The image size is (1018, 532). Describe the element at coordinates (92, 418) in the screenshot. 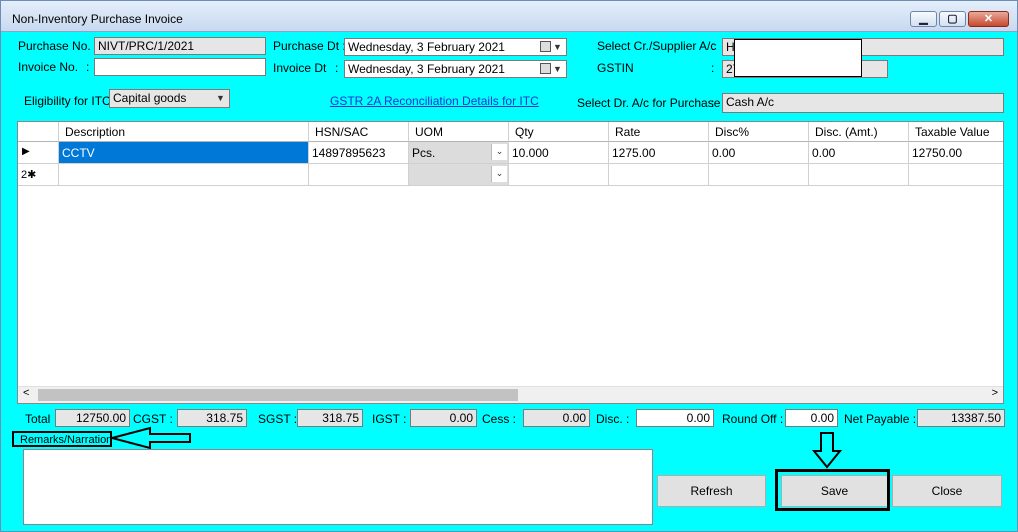

I see `total-field: 12750.00` at that location.